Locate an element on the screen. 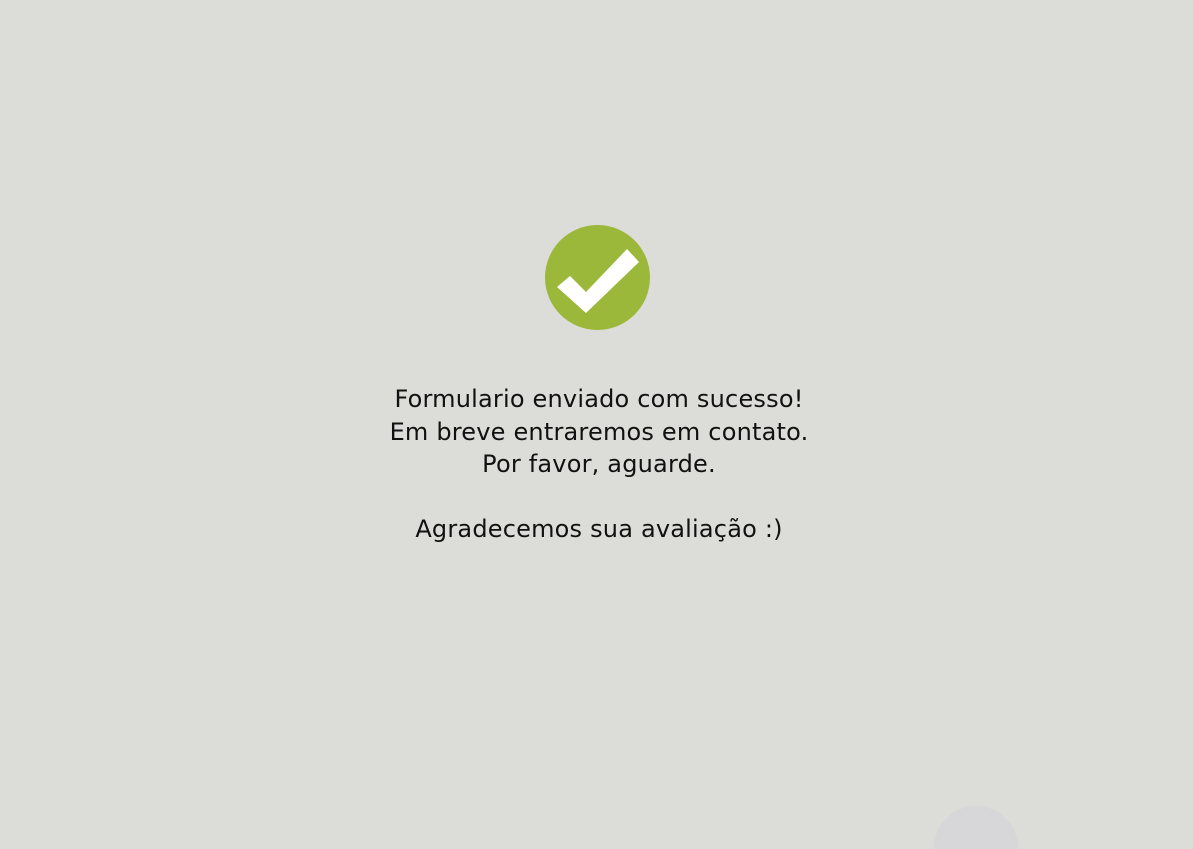  floating-circle is located at coordinates (976, 827).